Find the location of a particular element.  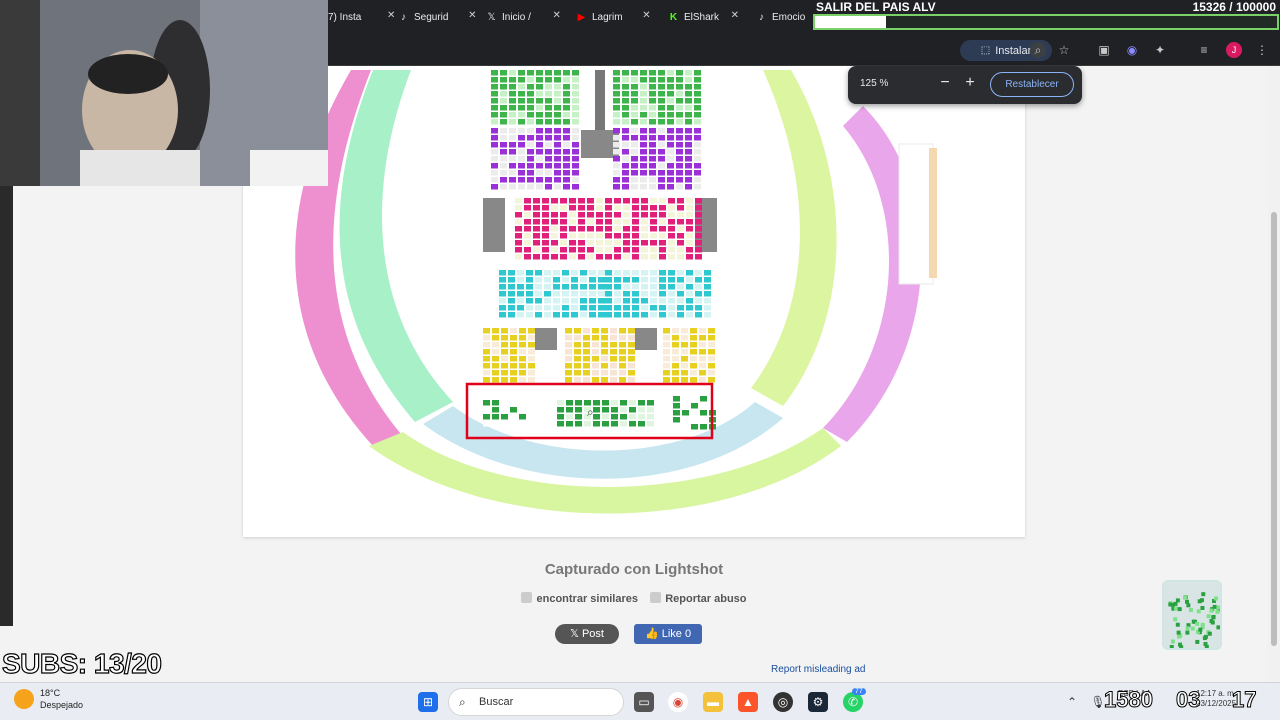

report-abuse-link: Reportar abuso is located at coordinates (705, 599).